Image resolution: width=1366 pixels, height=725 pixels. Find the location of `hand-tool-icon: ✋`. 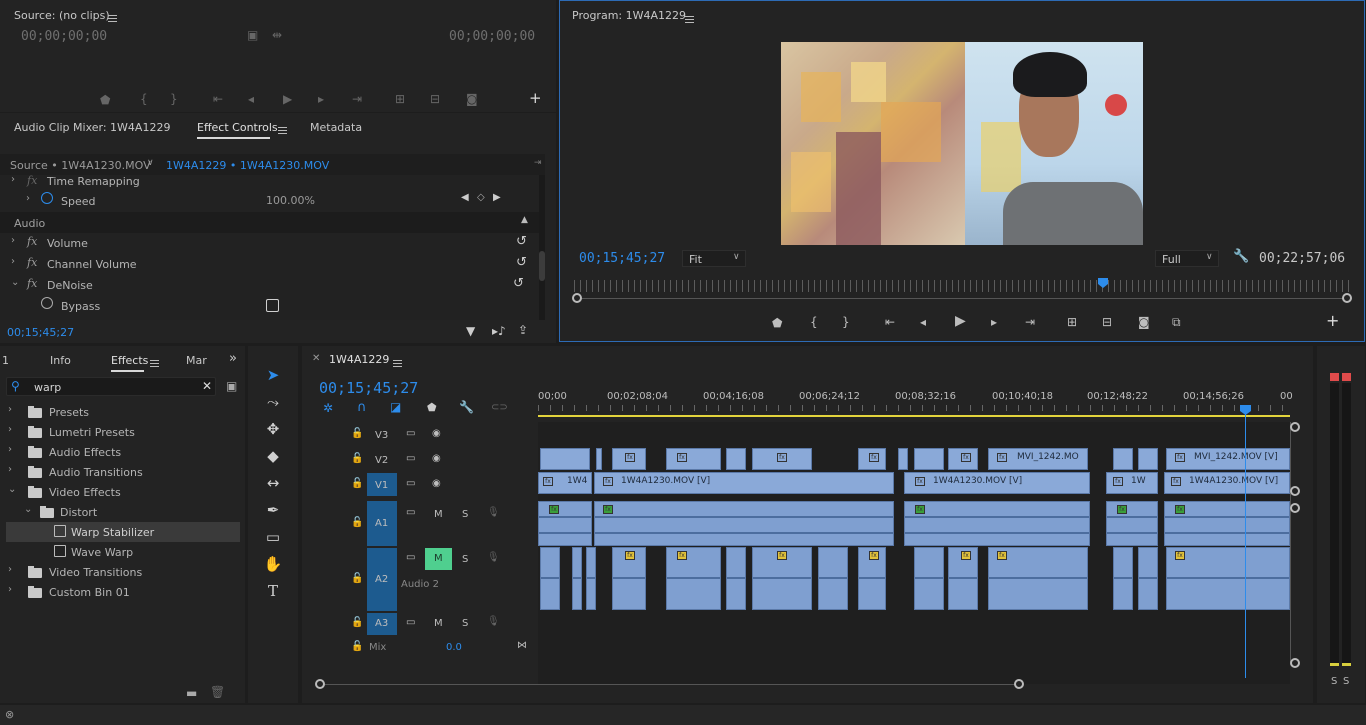

hand-tool-icon: ✋ is located at coordinates (273, 564).